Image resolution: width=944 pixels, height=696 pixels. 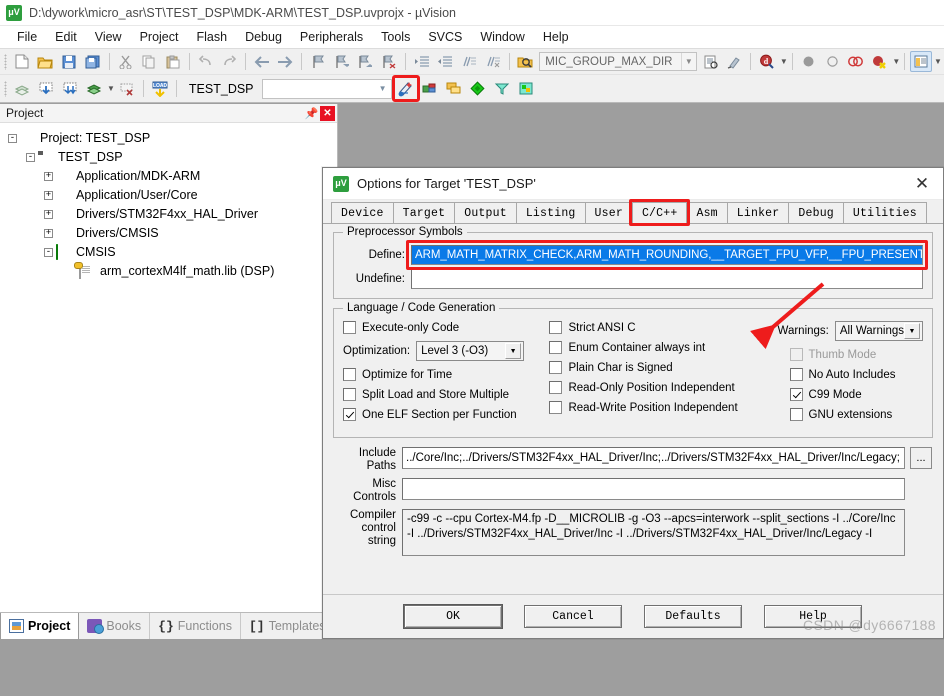 I want to click on checkbox-c99-mode: C99 Mode, so click(x=850, y=394).